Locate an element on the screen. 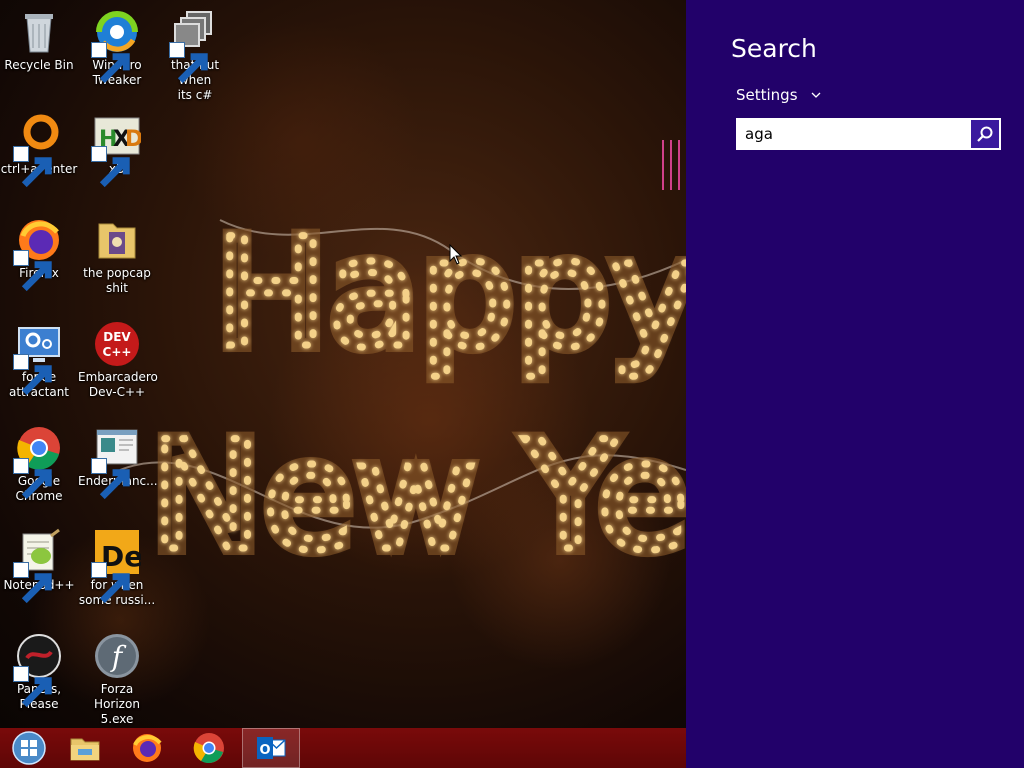 This screenshot has width=1024, height=768. search-charm-title: Search is located at coordinates (774, 48).